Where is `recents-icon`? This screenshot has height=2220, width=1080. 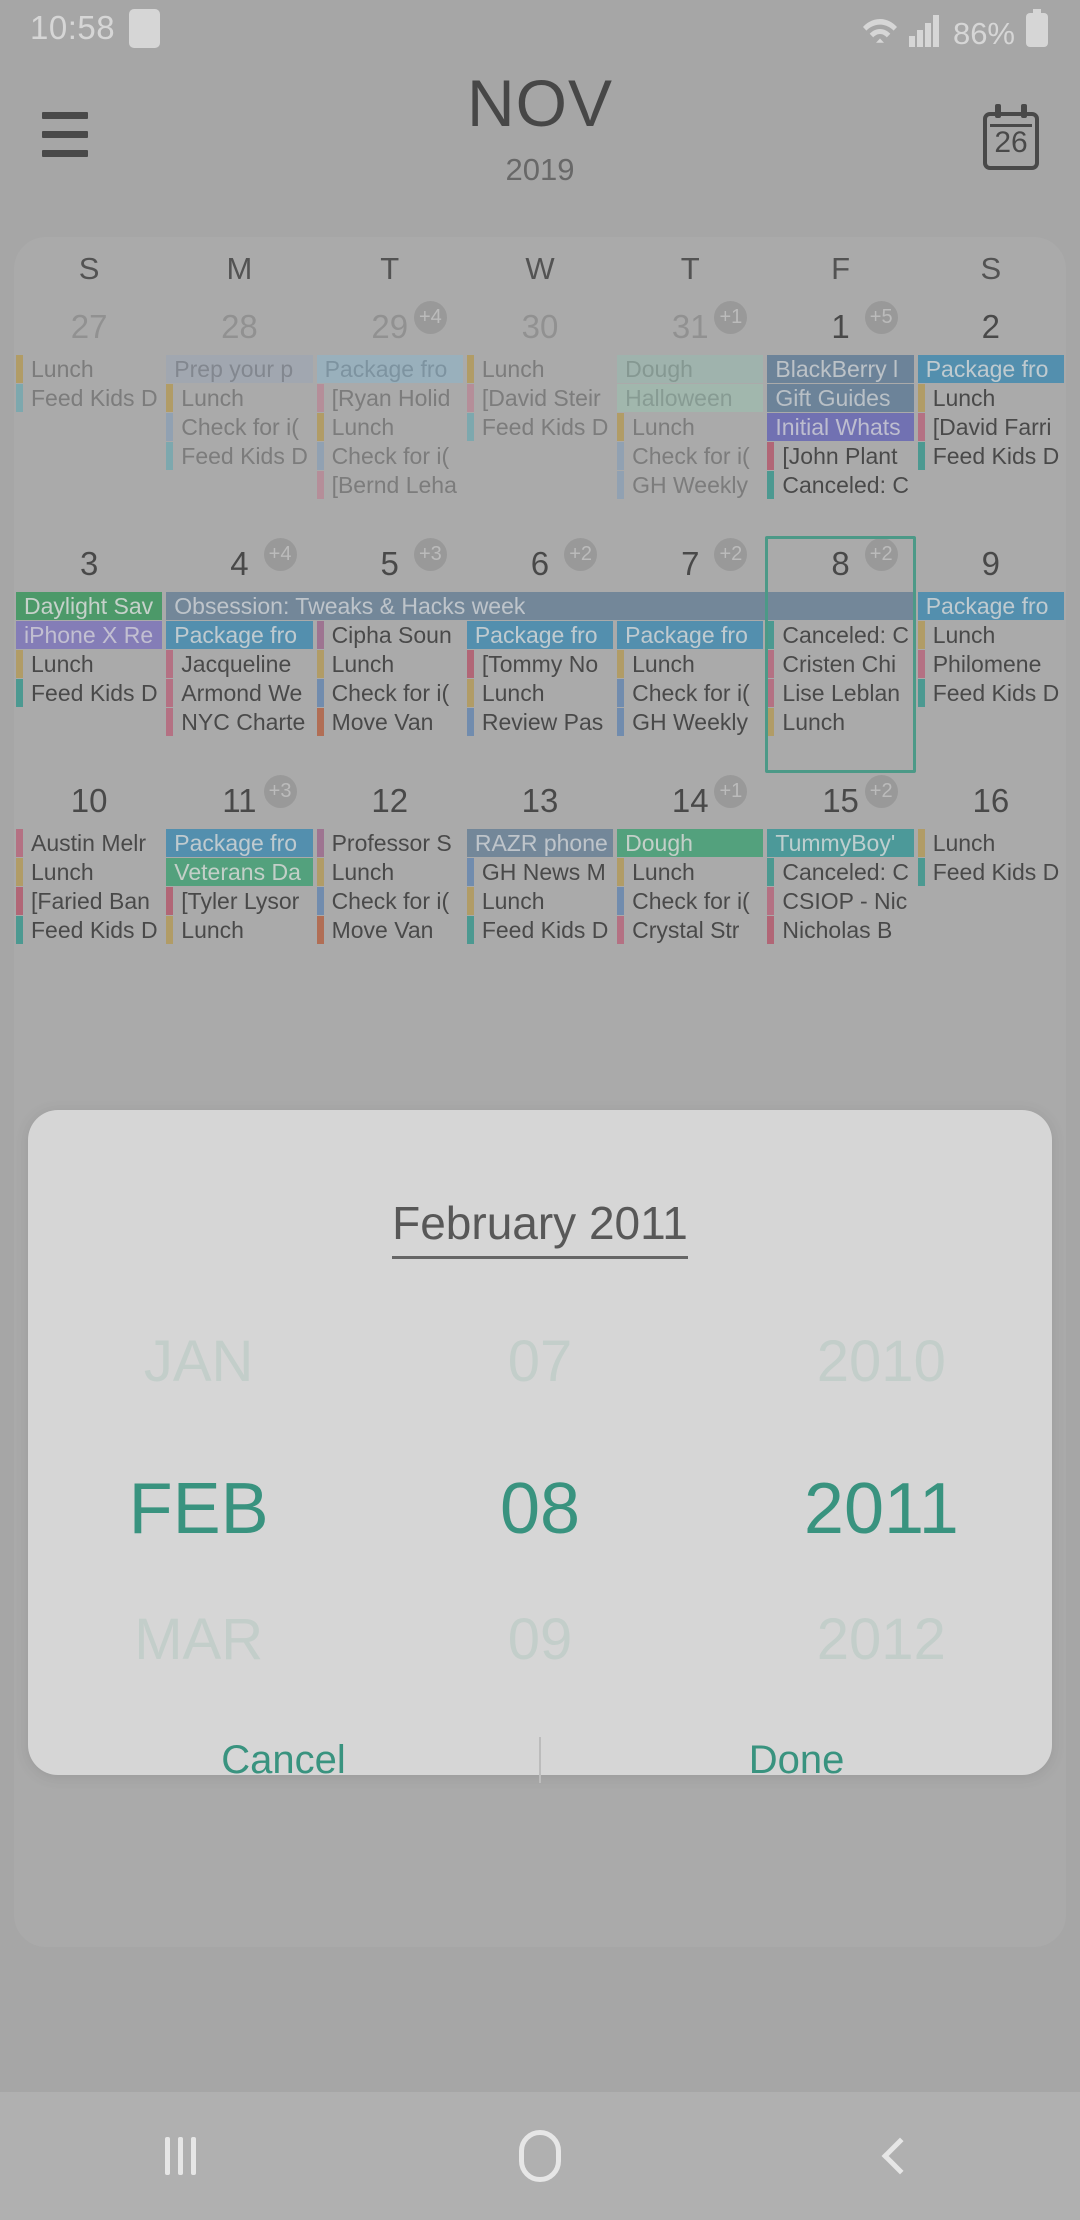
recents-icon is located at coordinates (180, 2156).